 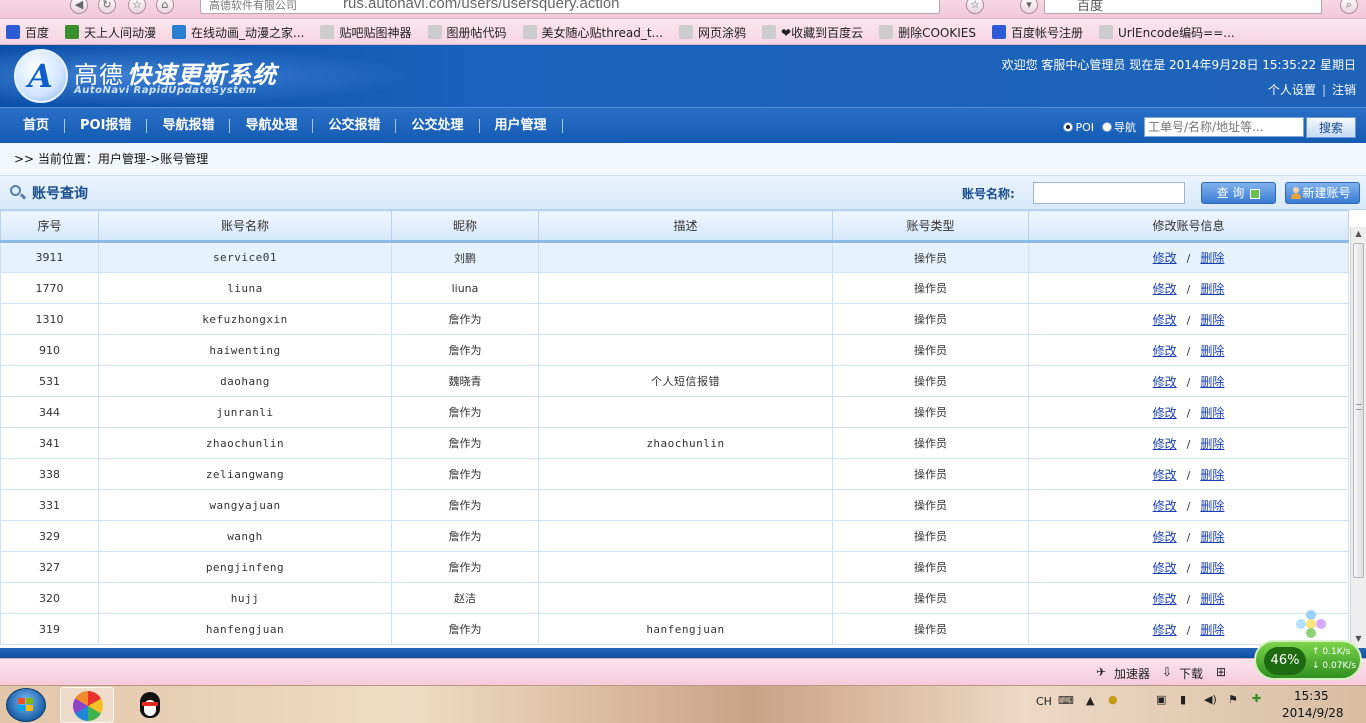 What do you see at coordinates (998, 32) in the screenshot?
I see `baidu-paw-icon` at bounding box center [998, 32].